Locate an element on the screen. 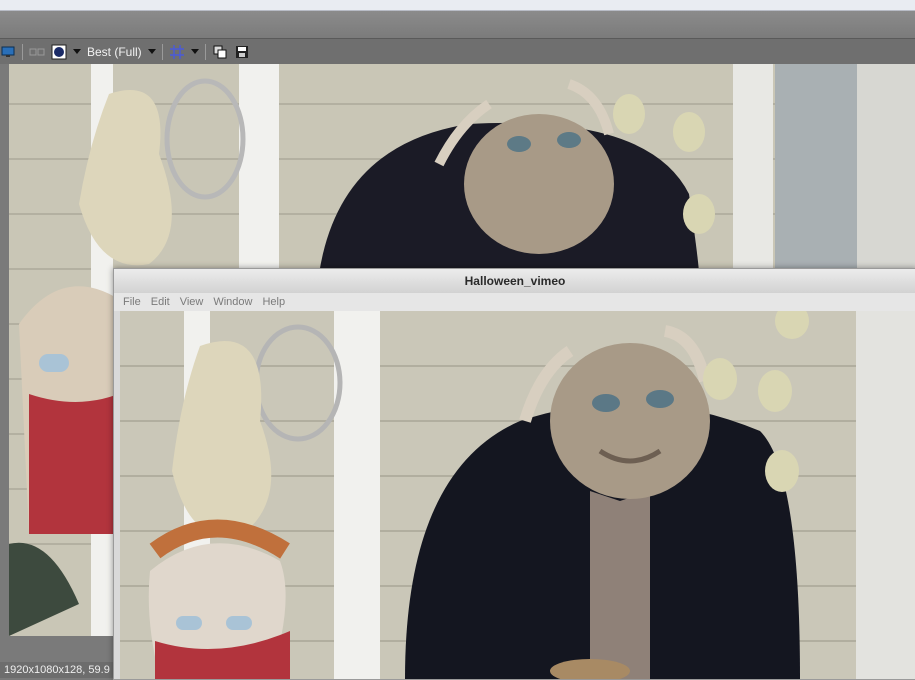 The height and width of the screenshot is (680, 915). preview-toolbar: Best (Full) is located at coordinates (457, 51).